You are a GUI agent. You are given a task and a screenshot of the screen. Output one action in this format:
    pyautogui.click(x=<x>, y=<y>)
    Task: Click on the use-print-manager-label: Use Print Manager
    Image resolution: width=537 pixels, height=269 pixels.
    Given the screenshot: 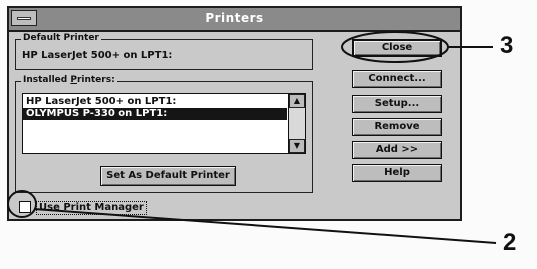 What is the action you would take?
    pyautogui.click(x=91, y=208)
    